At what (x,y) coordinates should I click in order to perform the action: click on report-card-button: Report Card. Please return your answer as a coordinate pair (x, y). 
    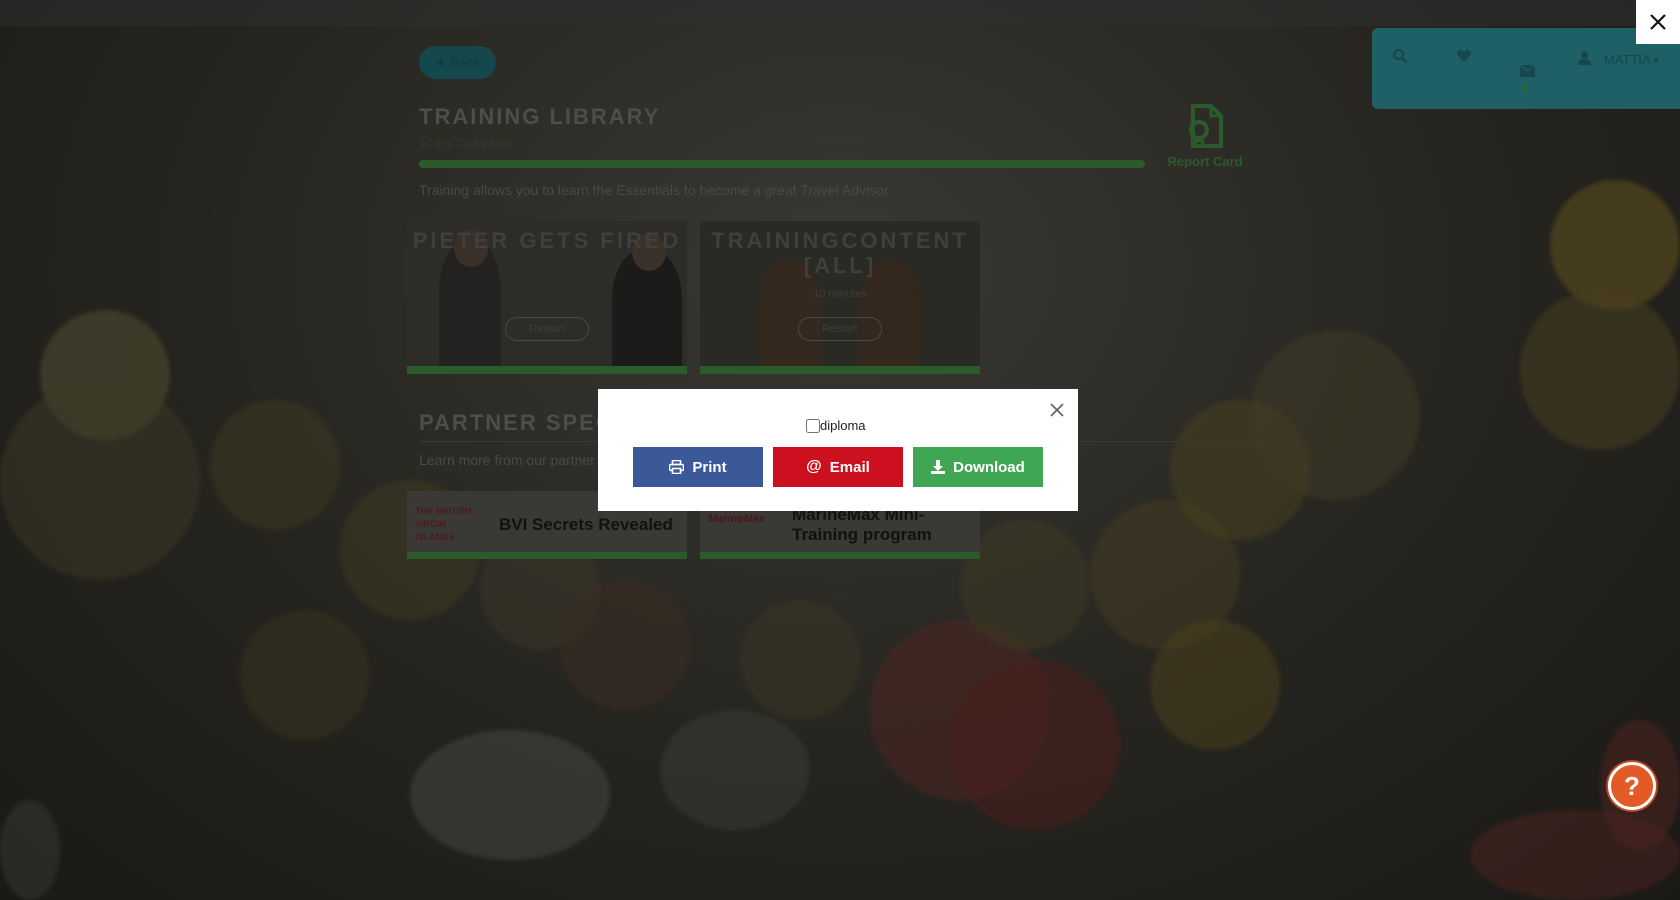
    Looking at the image, I should click on (1205, 136).